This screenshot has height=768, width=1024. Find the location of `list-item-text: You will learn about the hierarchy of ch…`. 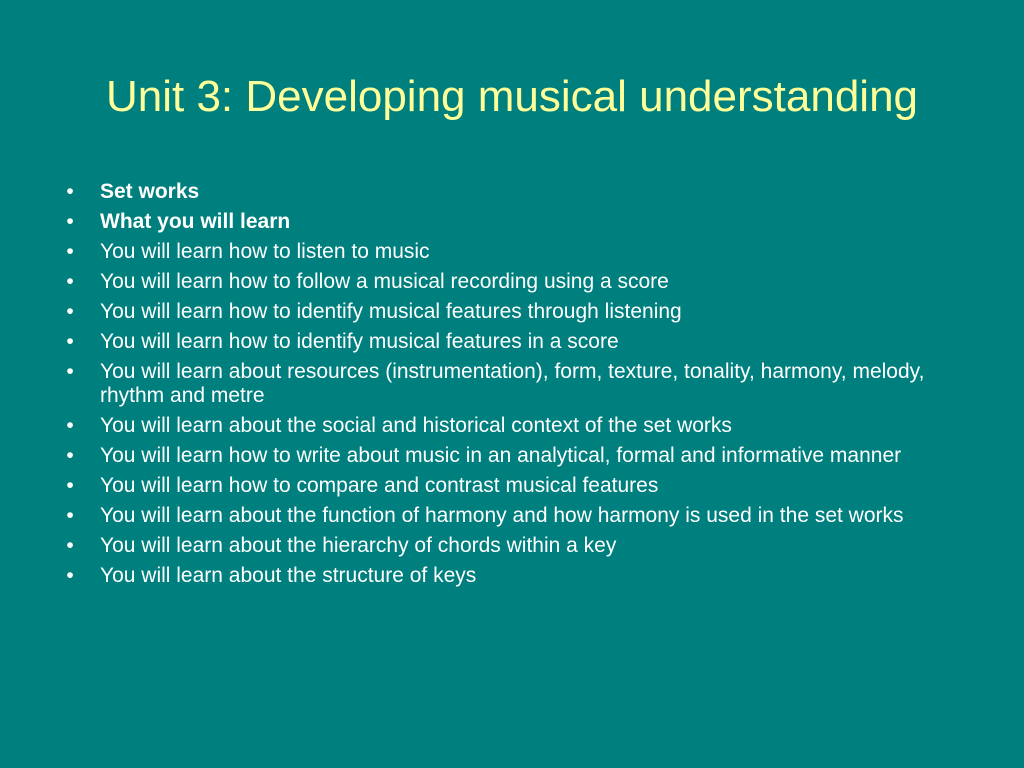

list-item-text: You will learn about the hierarchy of ch… is located at coordinates (358, 545).